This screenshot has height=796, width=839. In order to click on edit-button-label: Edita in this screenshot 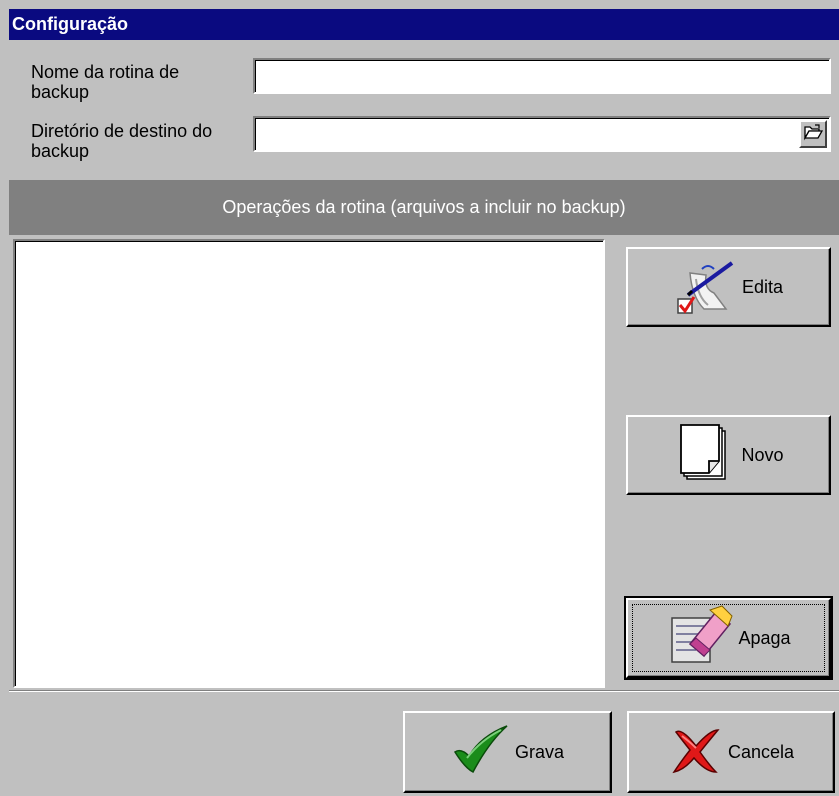, I will do `click(762, 286)`.